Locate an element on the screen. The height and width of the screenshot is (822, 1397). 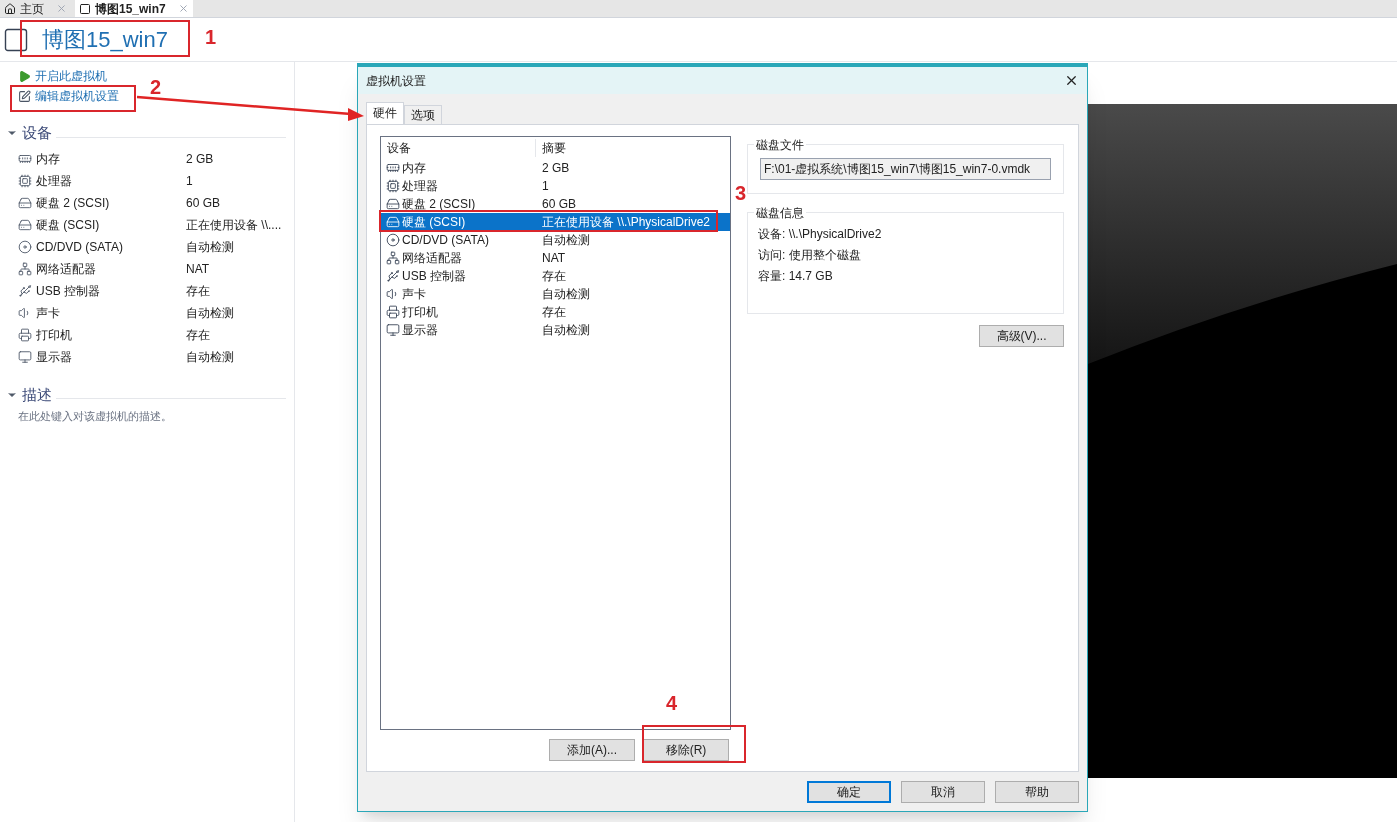
action-label: 开启此虚拟机 is located at coordinates (71, 76).